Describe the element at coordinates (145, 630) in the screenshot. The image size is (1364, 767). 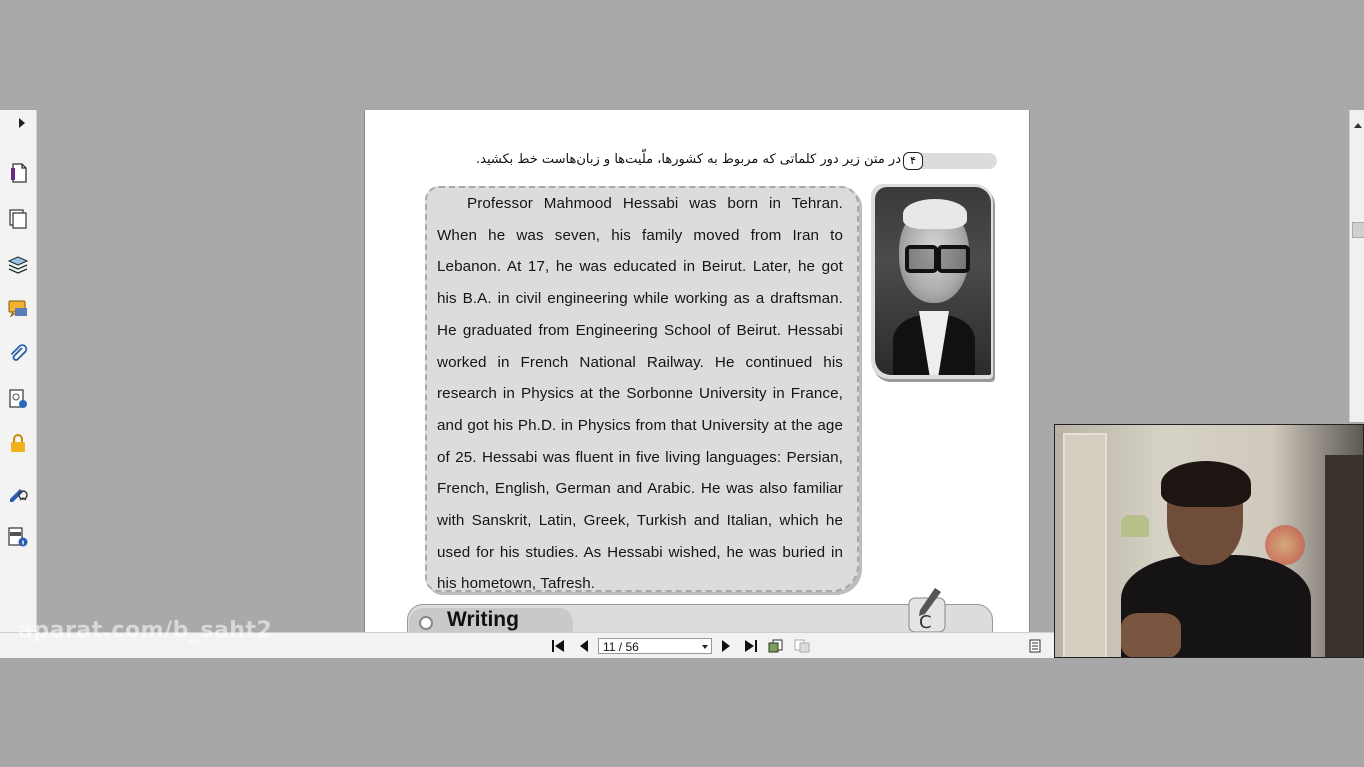
I see `watermark-text: aparat.com/b_saht2` at that location.